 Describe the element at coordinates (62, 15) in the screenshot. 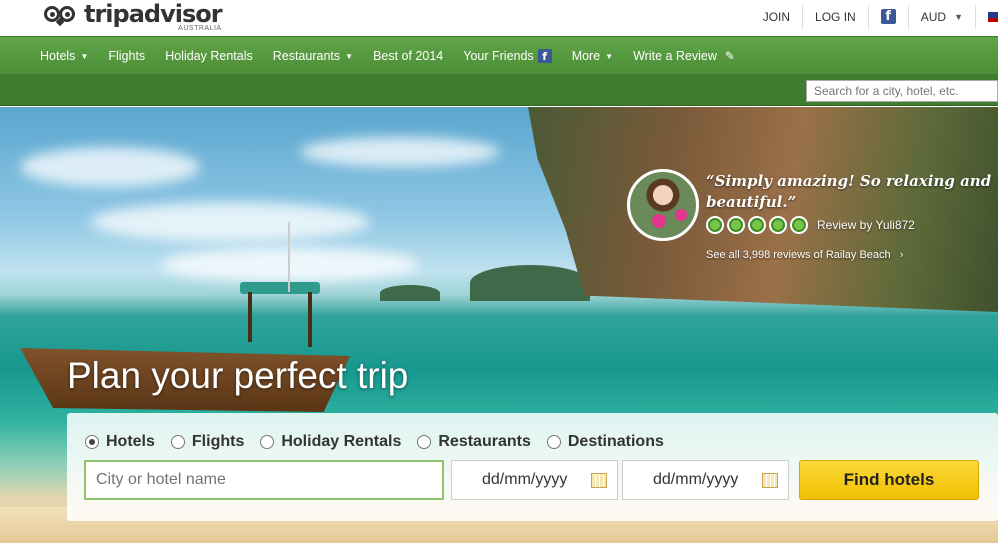

I see `owl-logo-icon` at that location.